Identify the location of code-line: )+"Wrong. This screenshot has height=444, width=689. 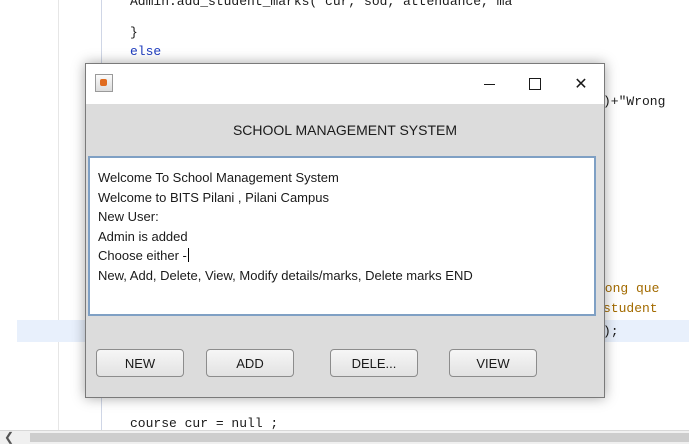
(634, 101).